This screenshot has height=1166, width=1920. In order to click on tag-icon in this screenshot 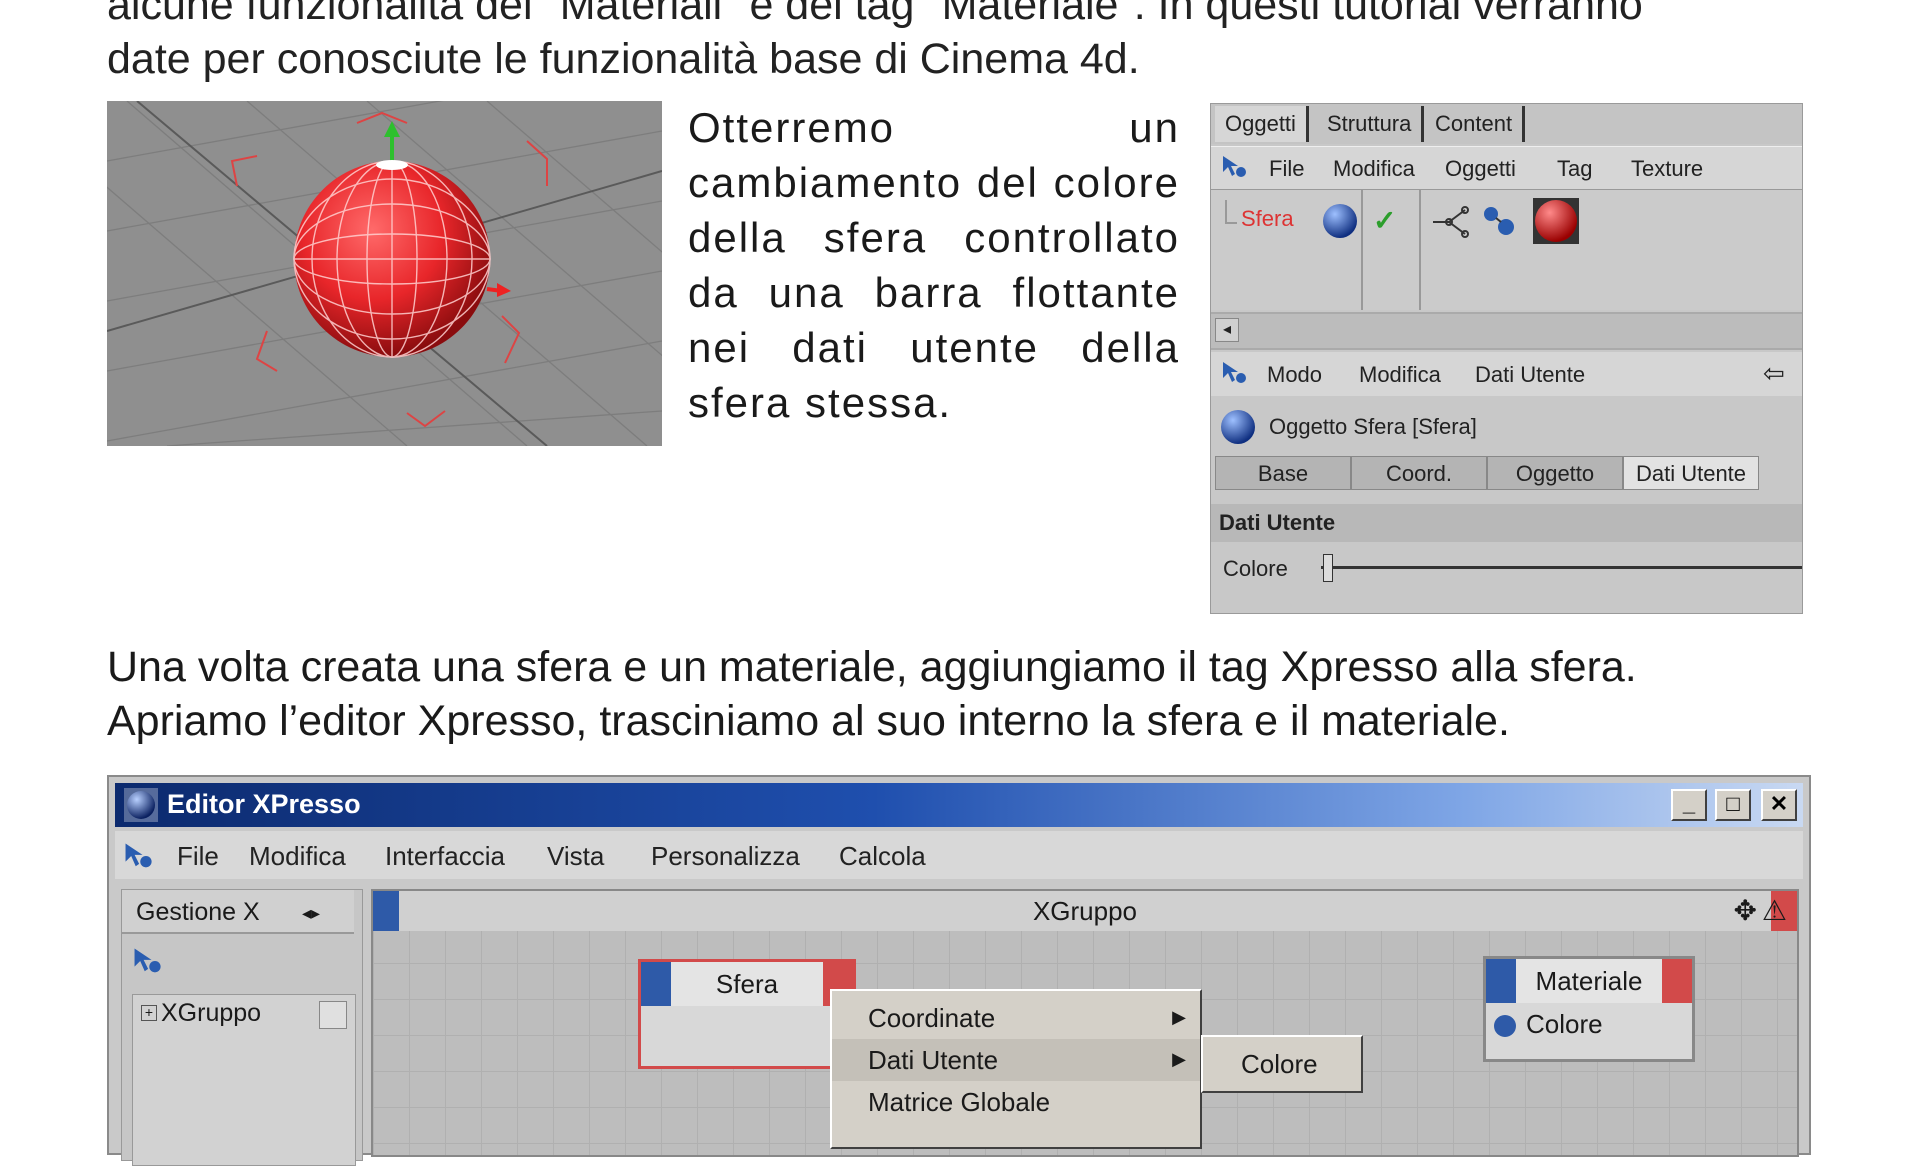, I will do `click(1499, 224)`.